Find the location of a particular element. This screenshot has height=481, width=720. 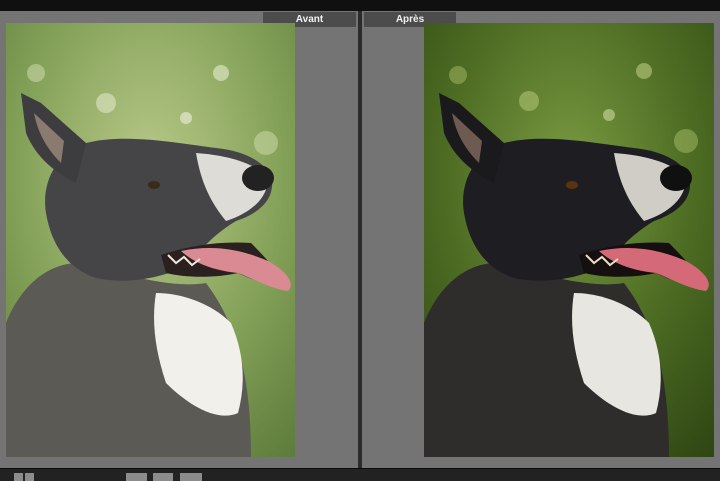

panel-divider is located at coordinates (360, 239).